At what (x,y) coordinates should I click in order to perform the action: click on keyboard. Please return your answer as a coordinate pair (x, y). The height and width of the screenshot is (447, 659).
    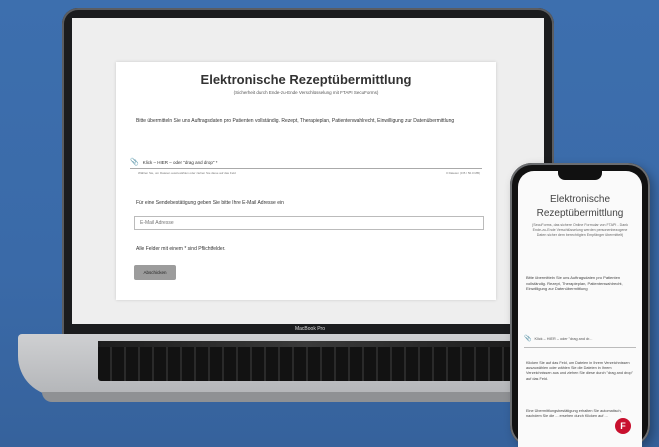
    Looking at the image, I should click on (307, 361).